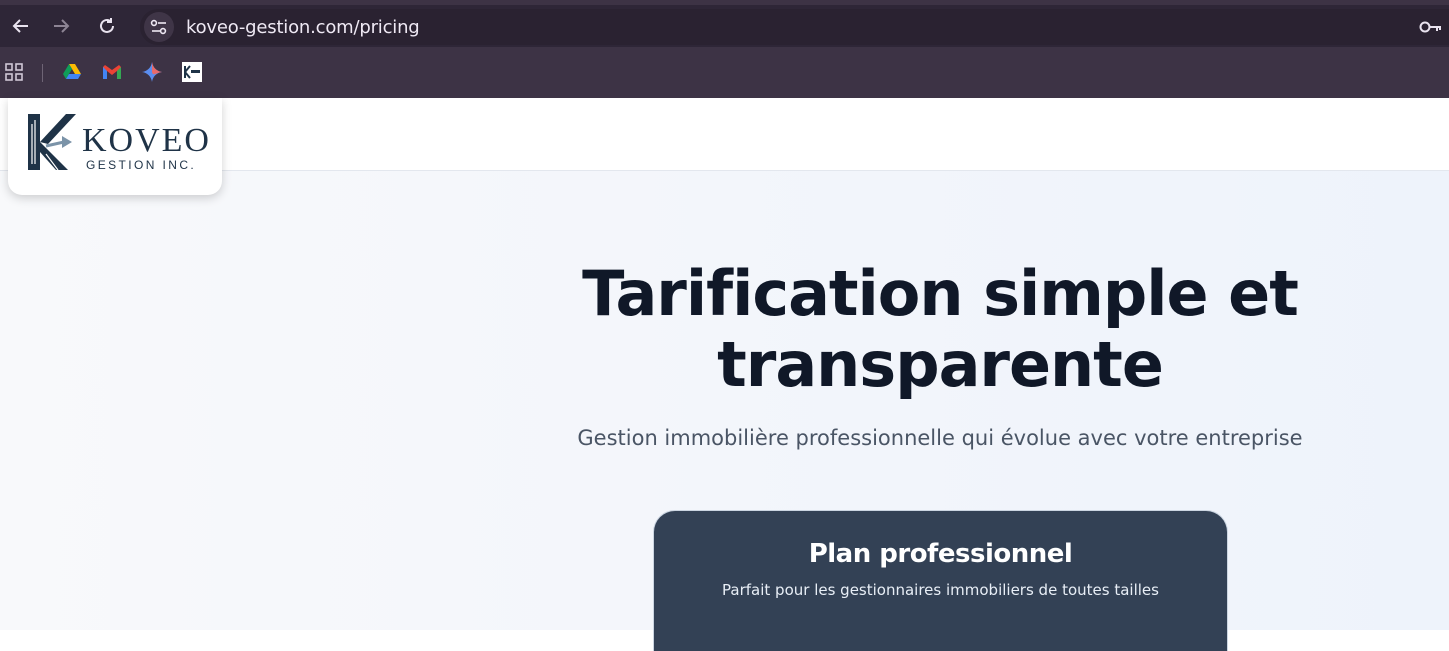 The height and width of the screenshot is (651, 1449). What do you see at coordinates (141, 165) in the screenshot?
I see `logo-subtitle: GESTION INC.` at bounding box center [141, 165].